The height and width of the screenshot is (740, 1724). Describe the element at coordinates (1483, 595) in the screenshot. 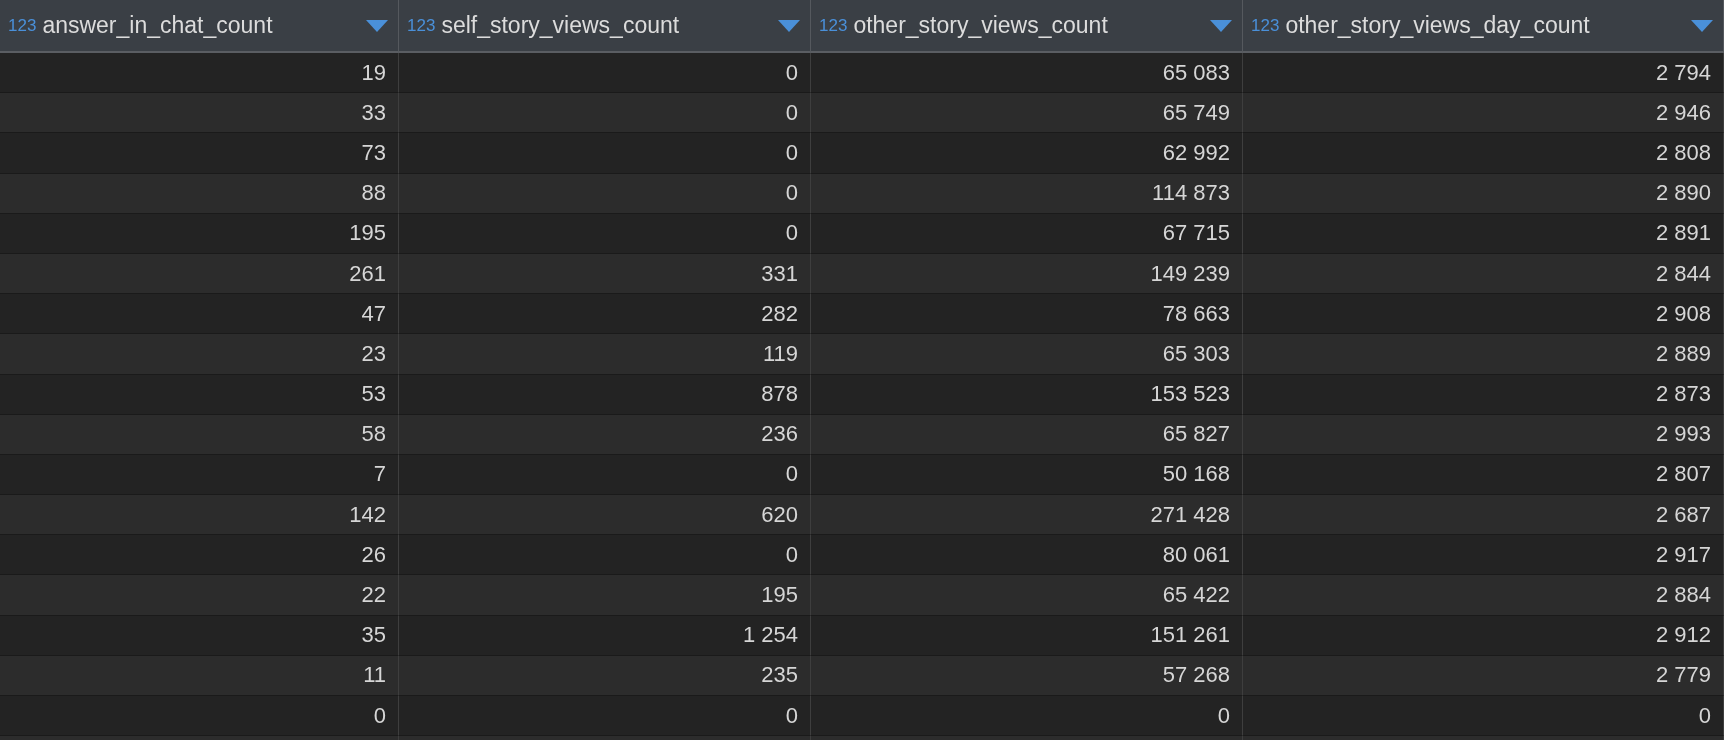

I see `table-cell: 2 884` at that location.